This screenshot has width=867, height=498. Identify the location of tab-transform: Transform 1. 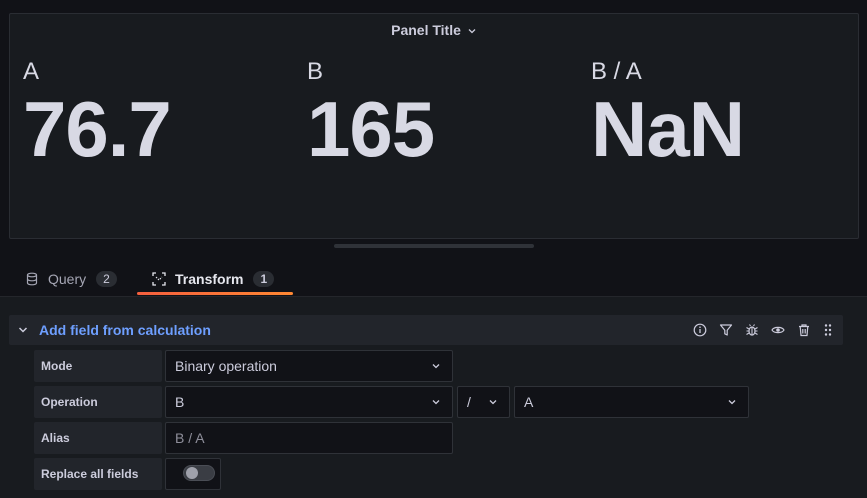
(213, 279).